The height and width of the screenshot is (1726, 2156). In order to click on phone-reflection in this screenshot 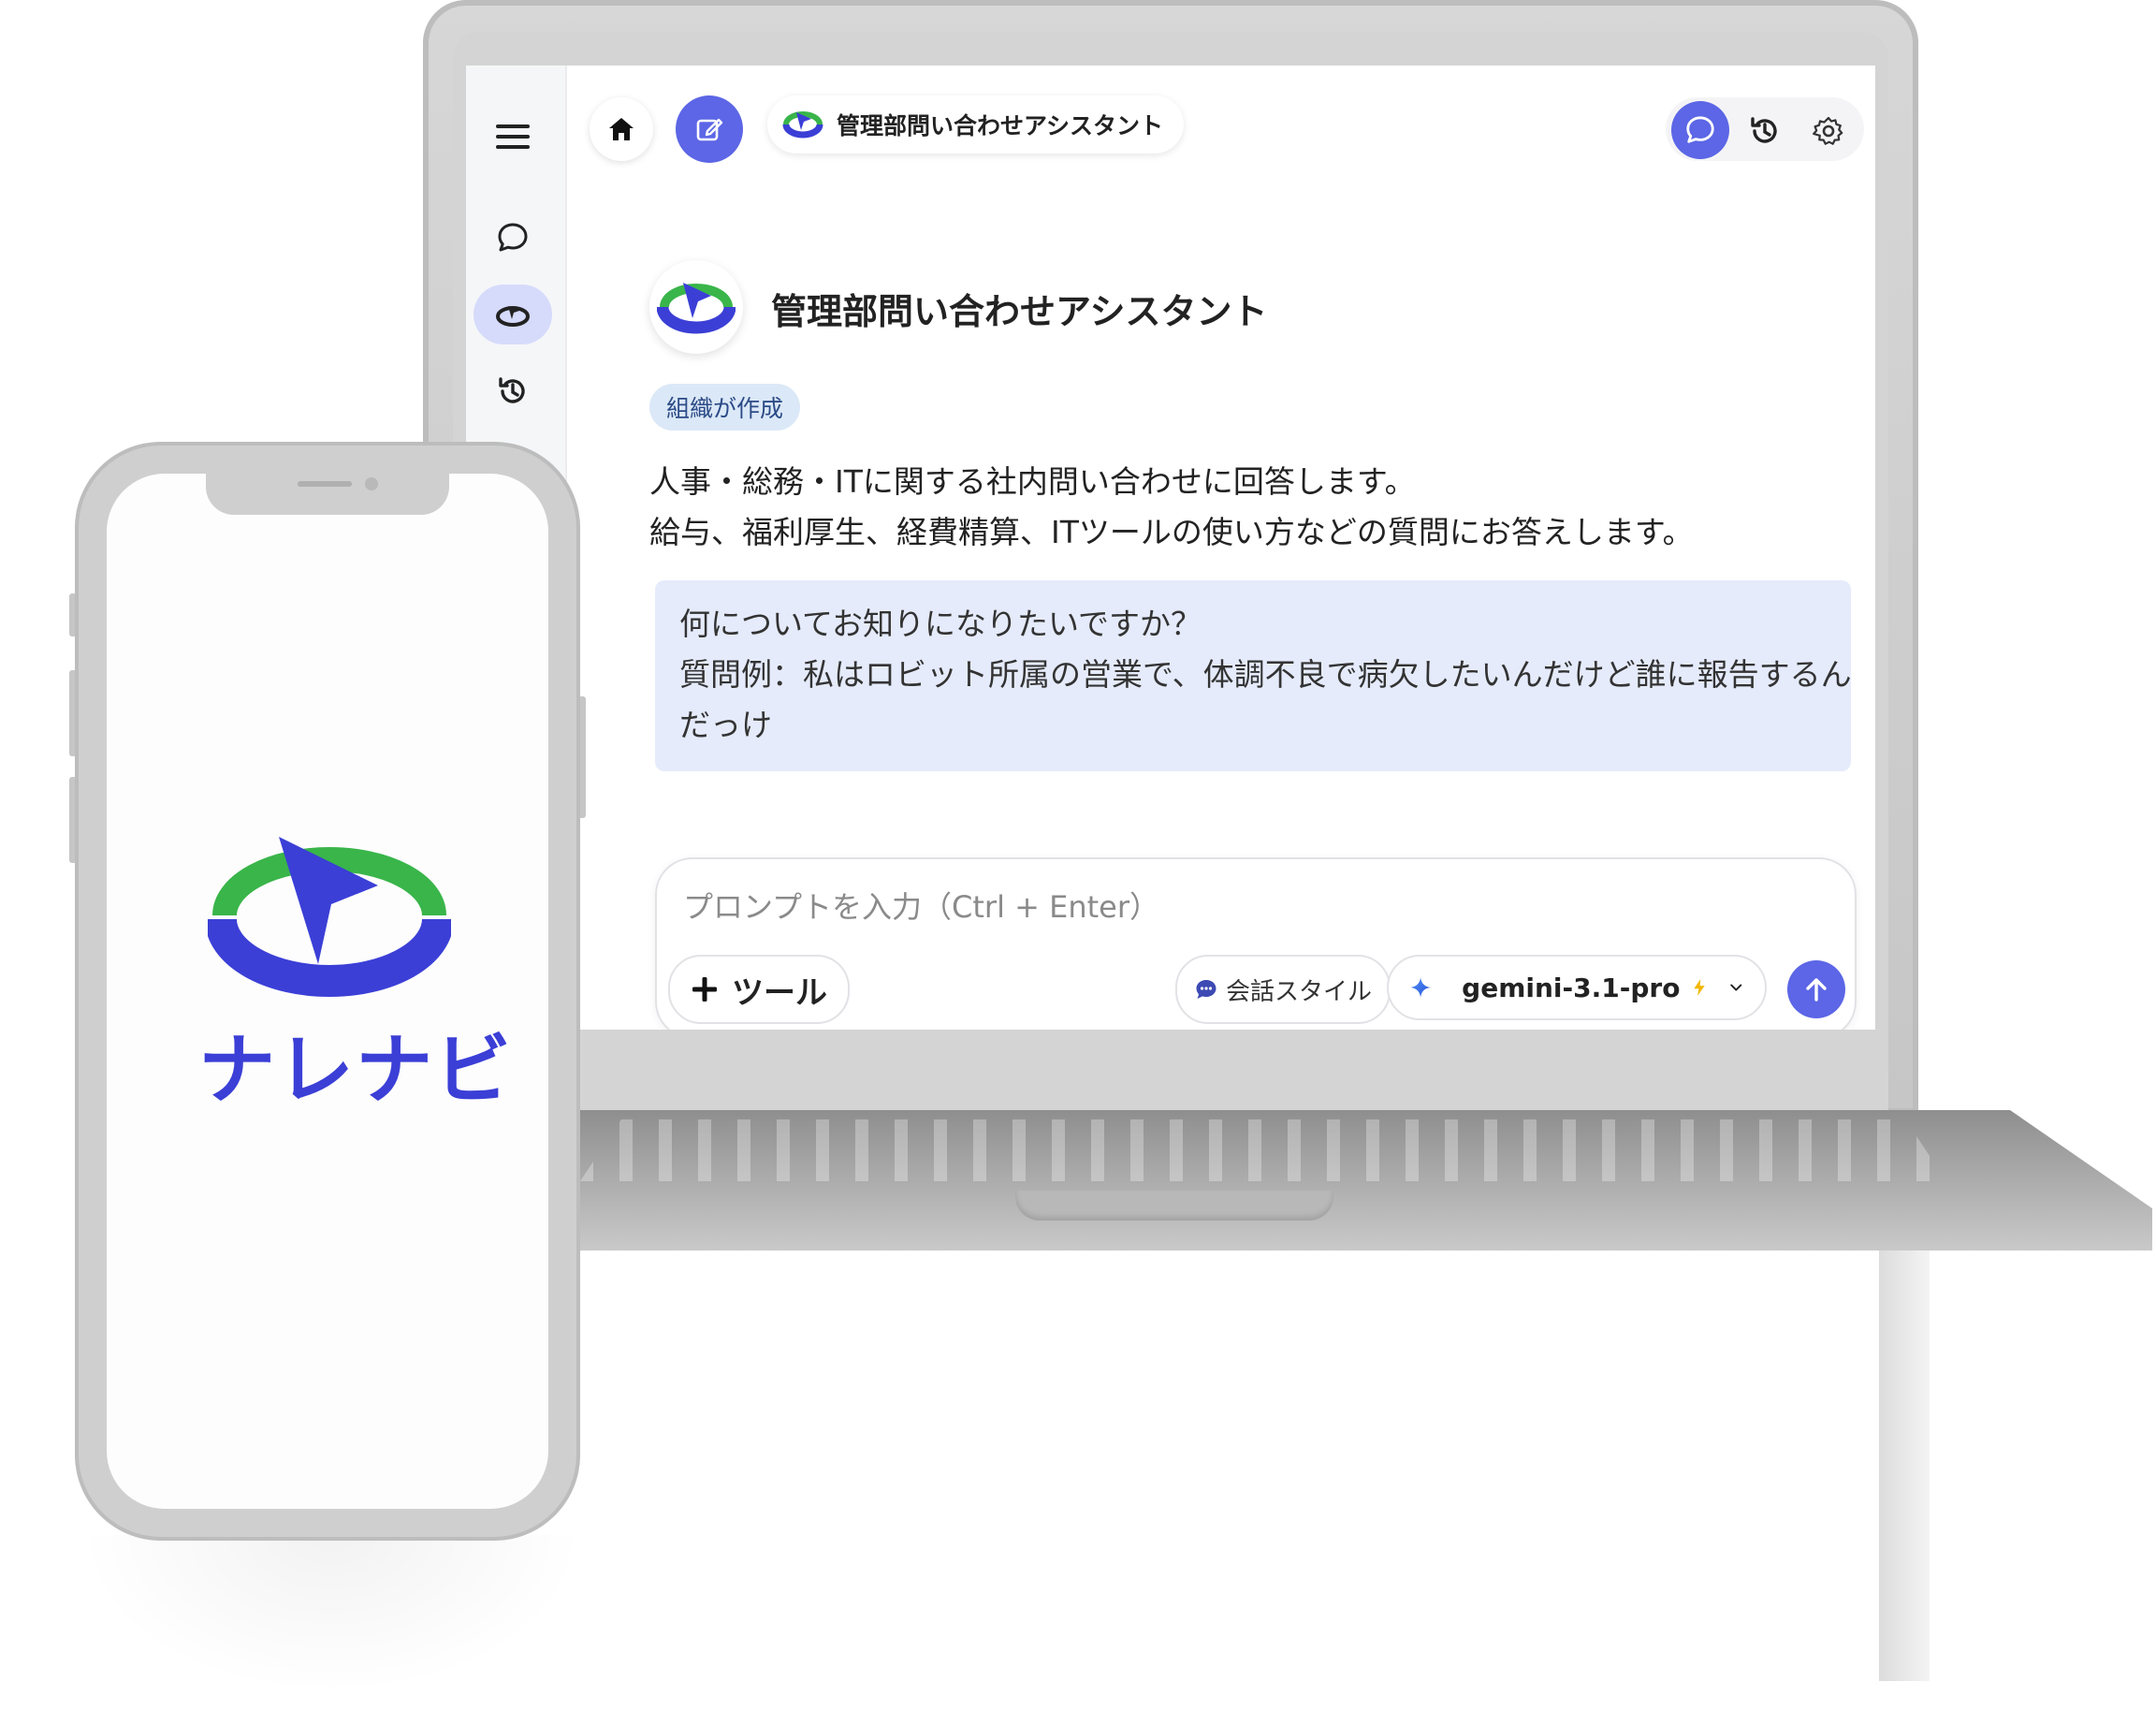, I will do `click(331, 1614)`.